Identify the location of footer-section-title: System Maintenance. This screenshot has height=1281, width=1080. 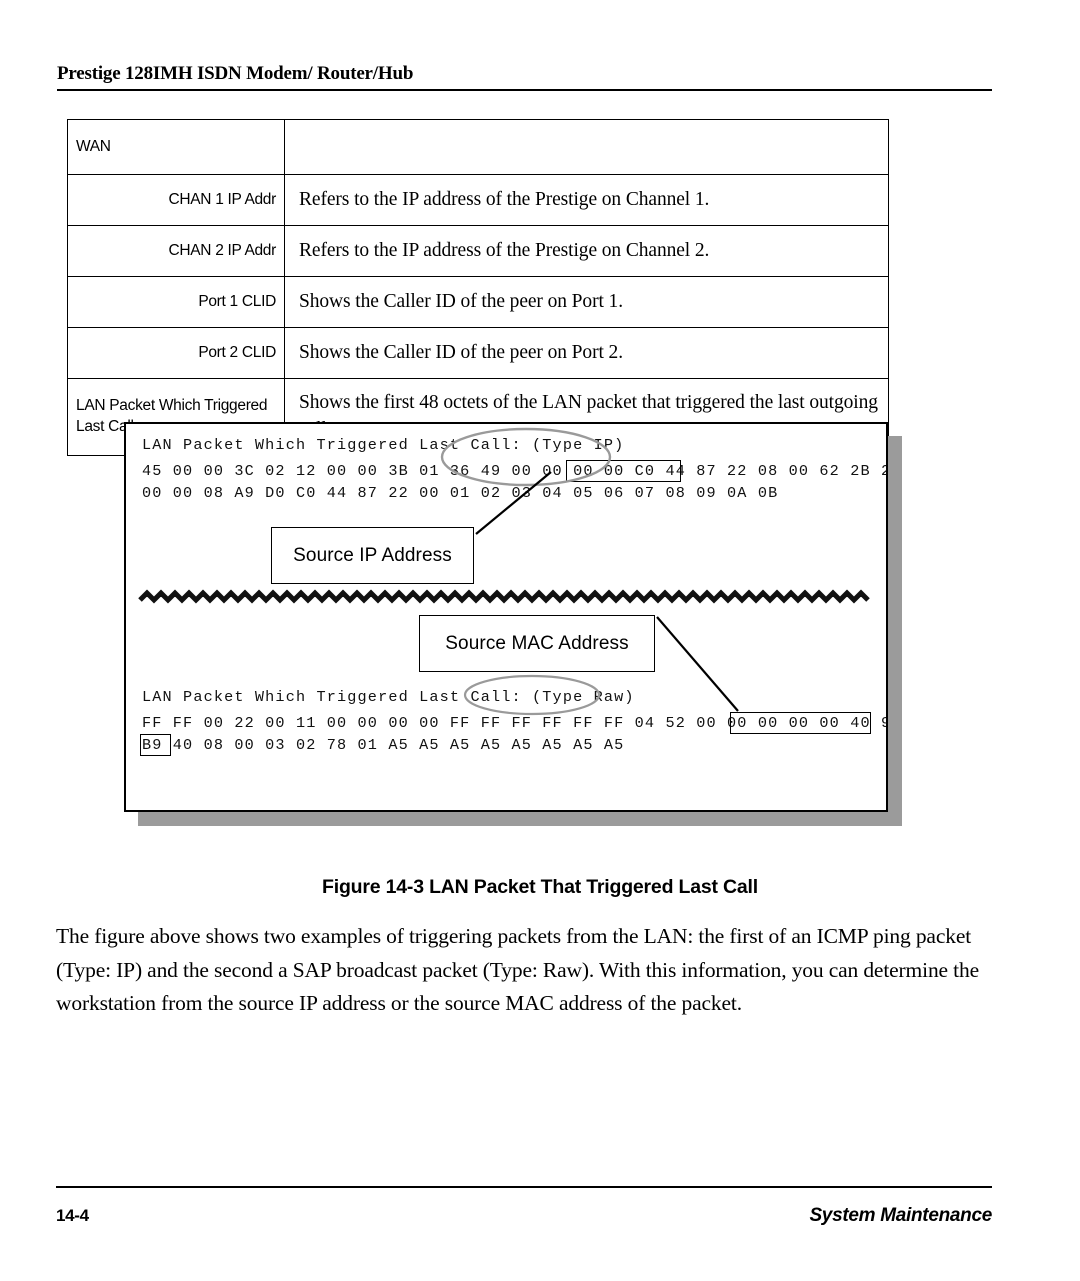
(900, 1215).